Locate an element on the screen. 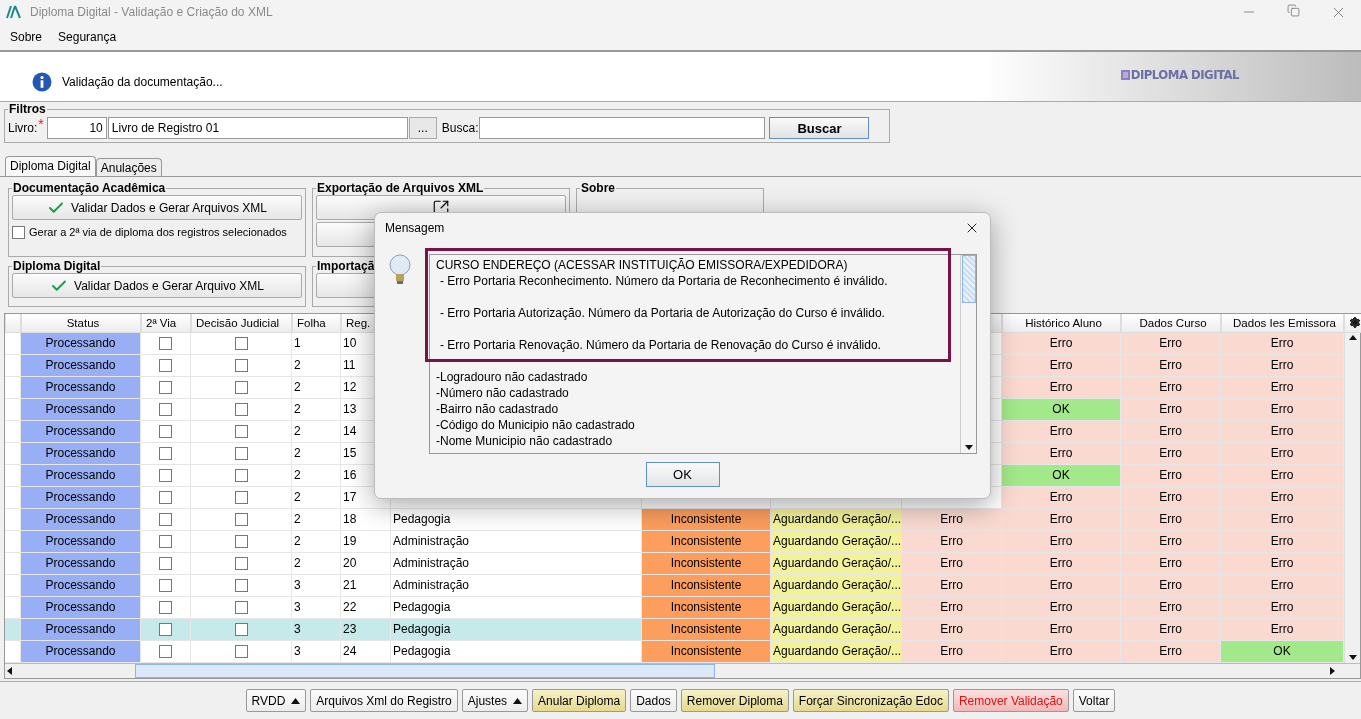 The image size is (1361, 719). table-cell: 24 is located at coordinates (366, 651).